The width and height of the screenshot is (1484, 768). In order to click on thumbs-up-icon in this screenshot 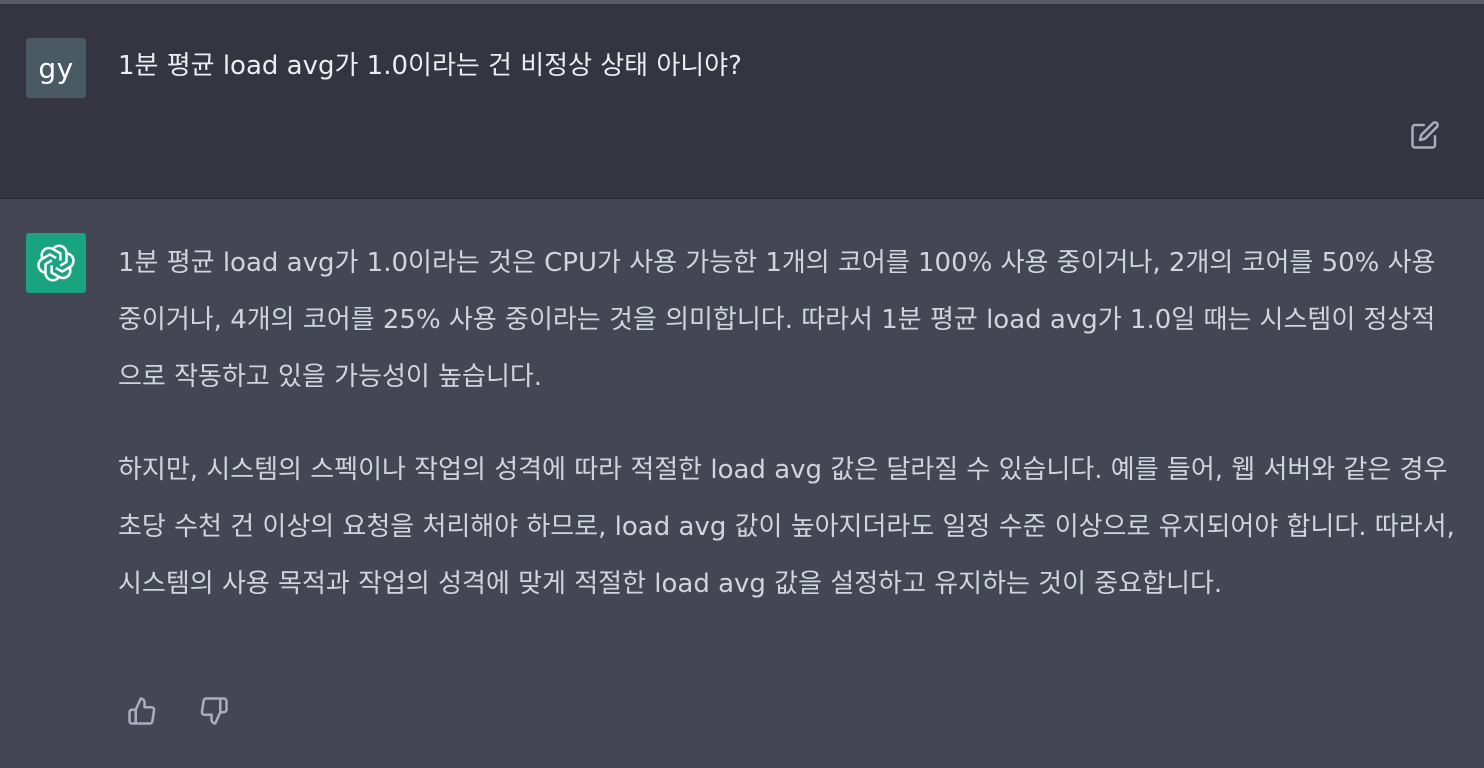, I will do `click(142, 711)`.